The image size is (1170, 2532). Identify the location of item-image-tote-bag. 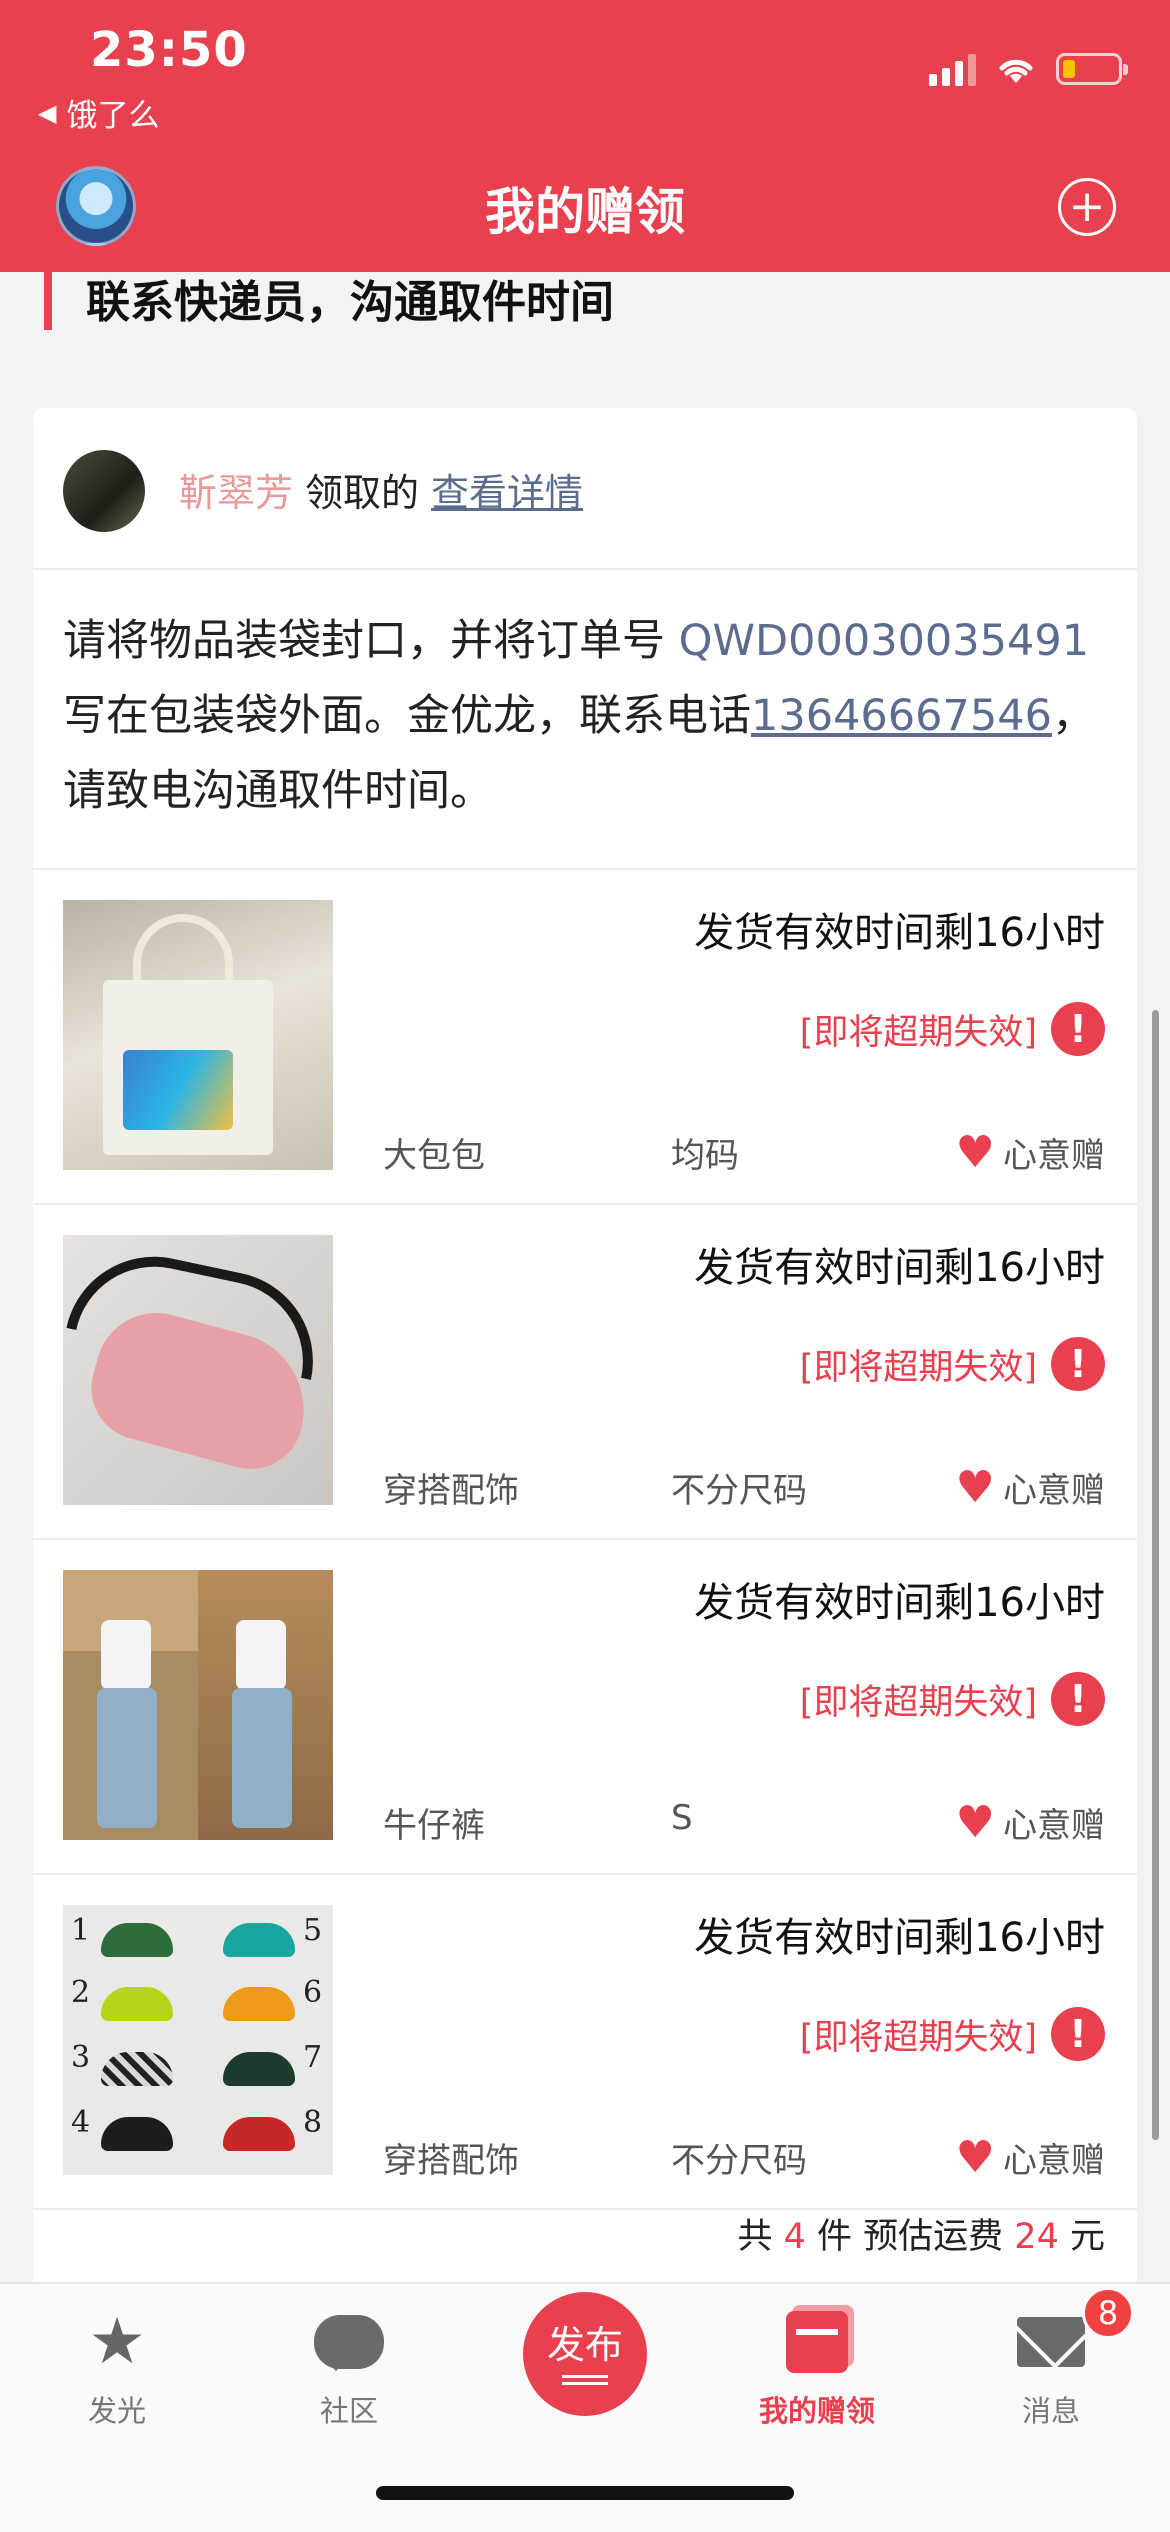
(198, 1035).